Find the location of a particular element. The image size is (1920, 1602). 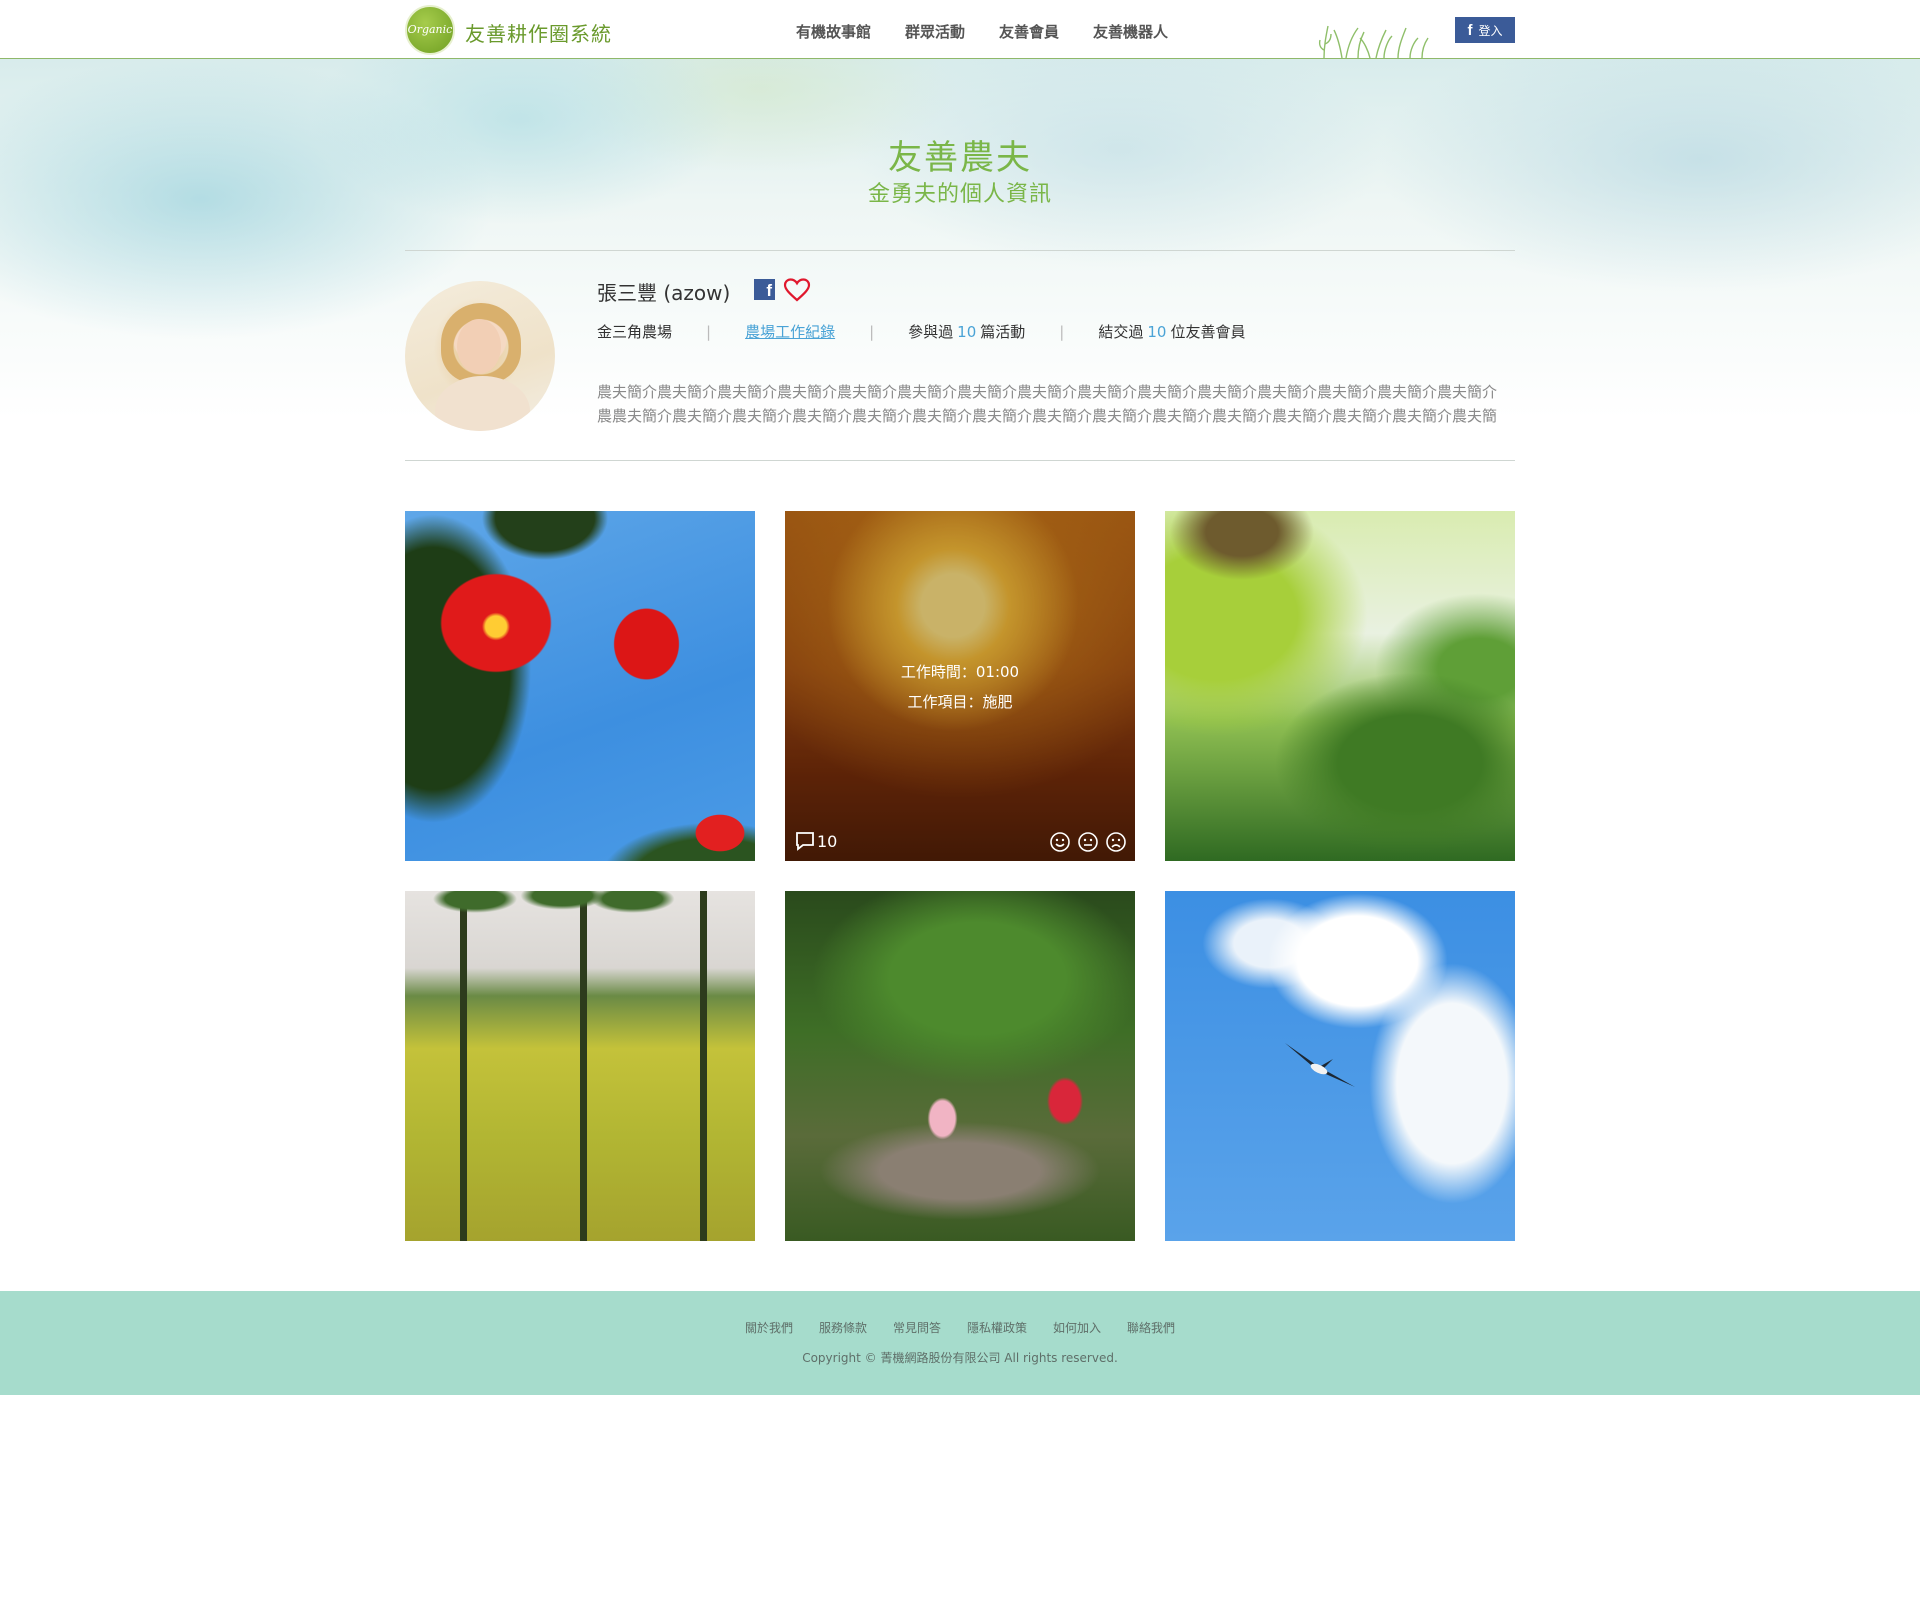

profile-name: 張三豐 (azow) is located at coordinates (664, 293).